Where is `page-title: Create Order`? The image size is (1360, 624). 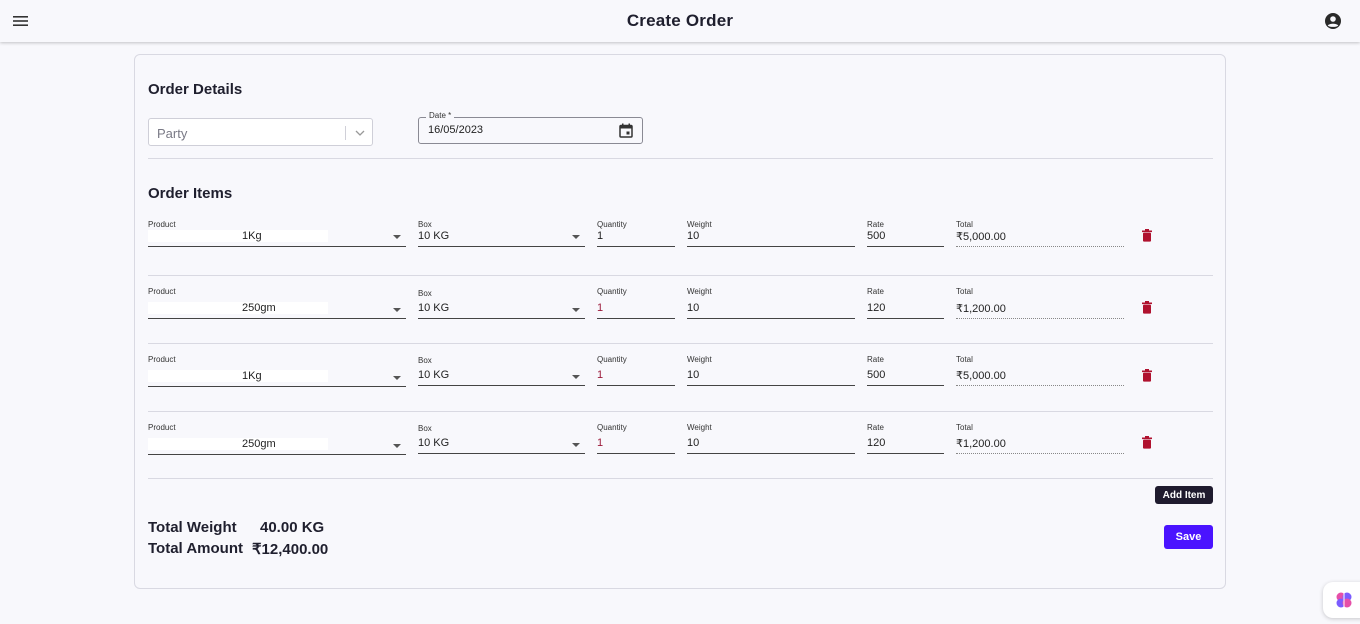 page-title: Create Order is located at coordinates (680, 20).